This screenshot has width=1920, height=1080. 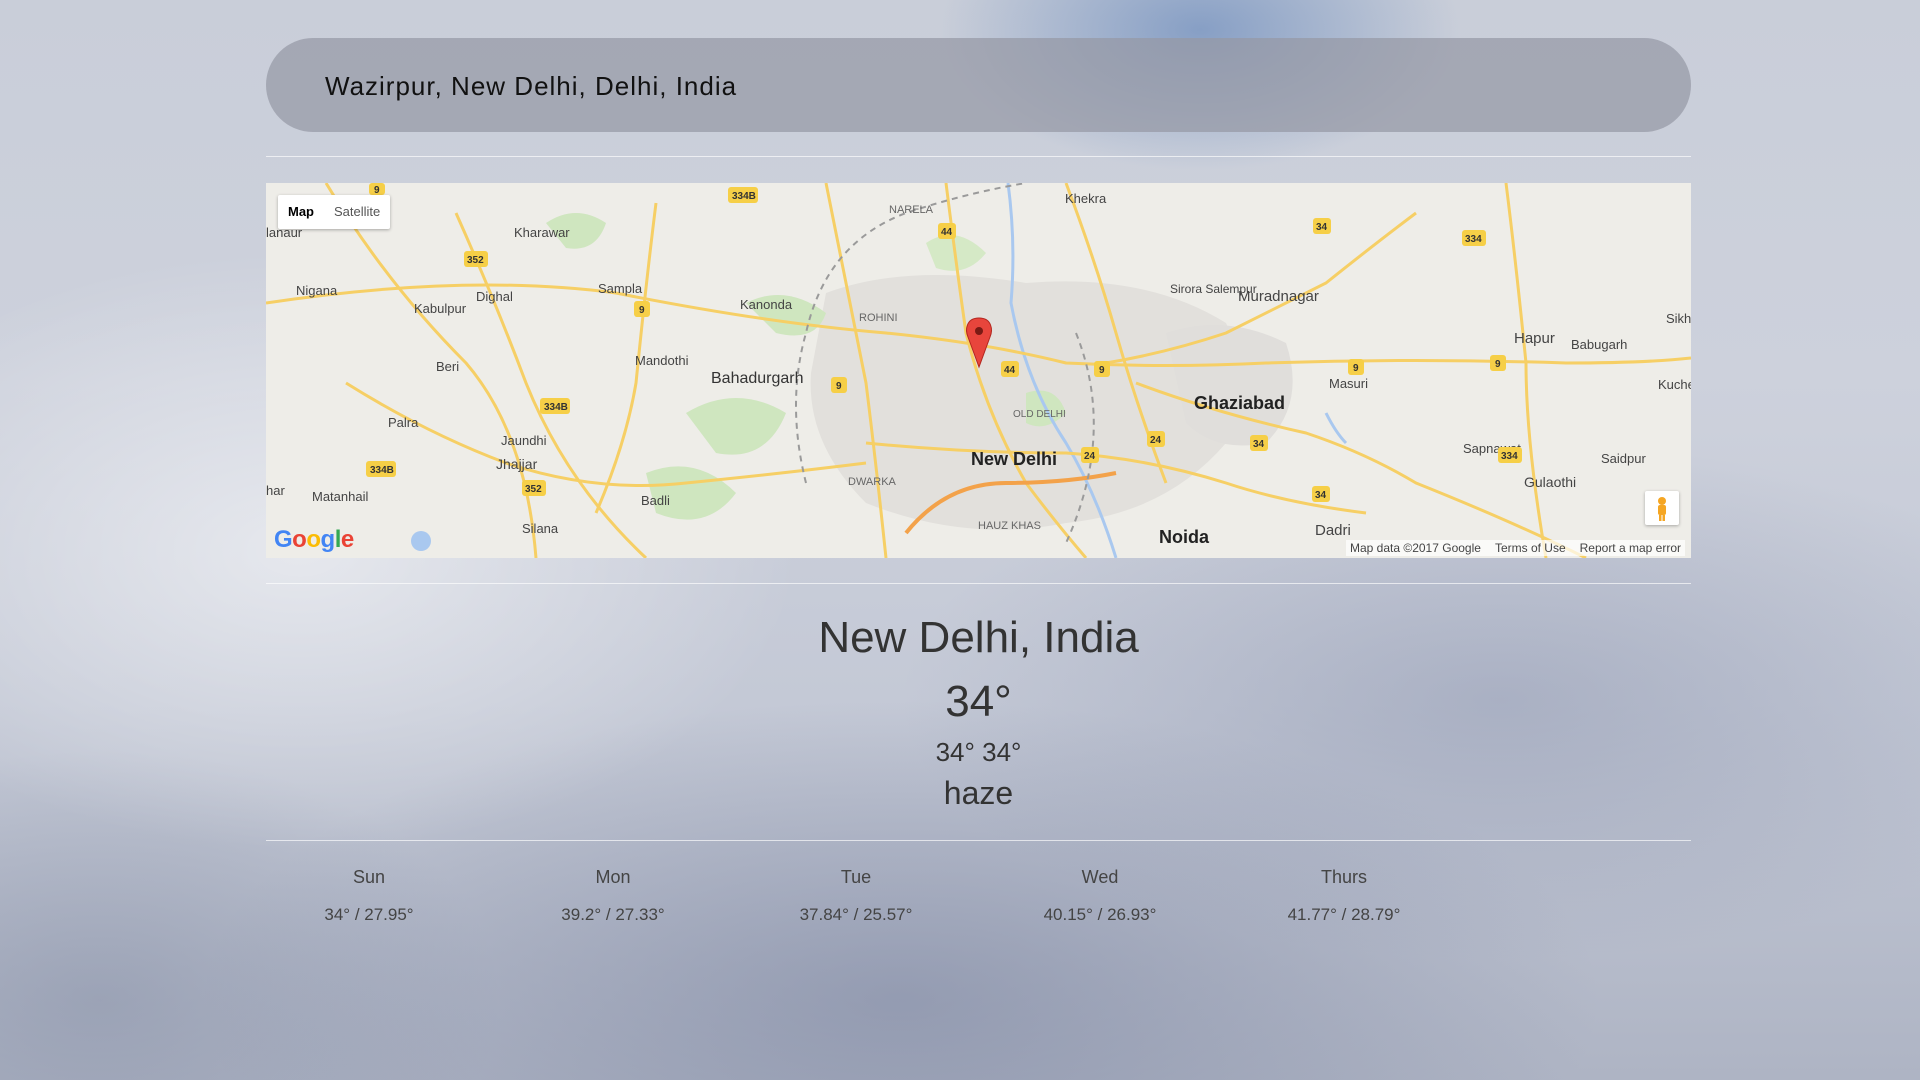 I want to click on label-dighal: Dighal, so click(x=494, y=296).